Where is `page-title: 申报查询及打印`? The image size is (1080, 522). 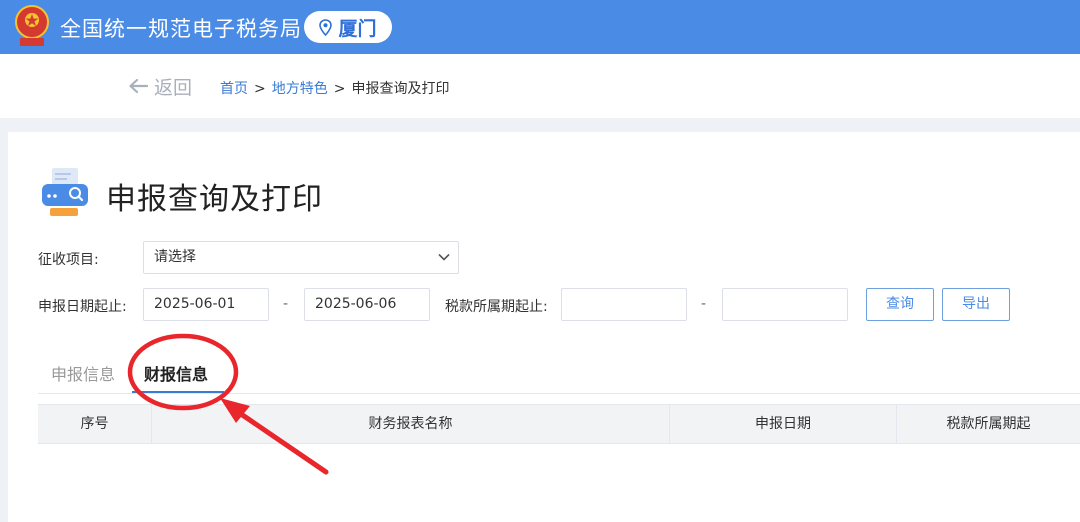 page-title: 申报查询及打印 is located at coordinates (214, 199).